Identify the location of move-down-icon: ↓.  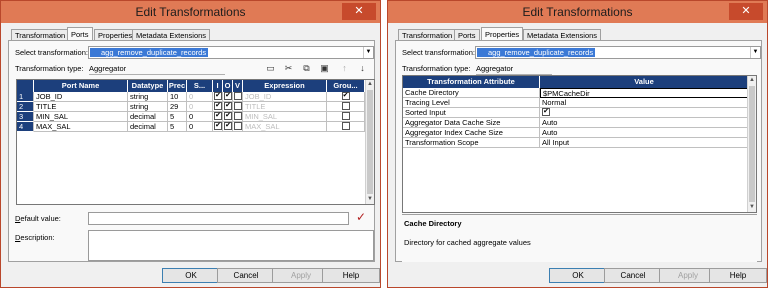
(362, 68).